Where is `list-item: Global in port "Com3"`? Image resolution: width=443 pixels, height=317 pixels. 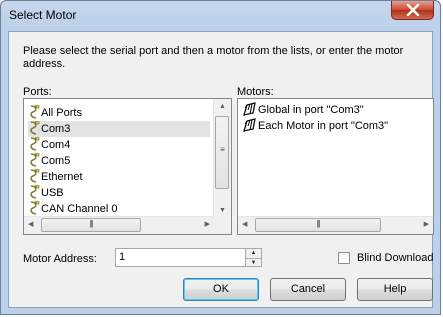
list-item: Global in port "Com3" is located at coordinates (303, 110).